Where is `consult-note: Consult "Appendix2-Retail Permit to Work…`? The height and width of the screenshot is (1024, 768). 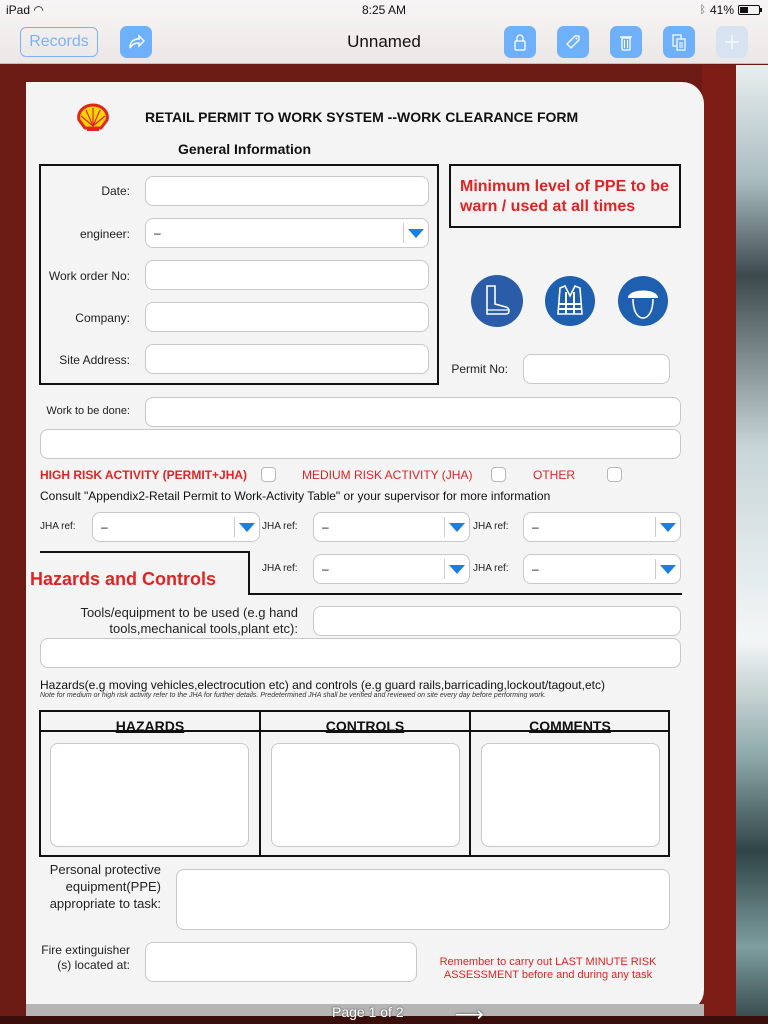 consult-note: Consult "Appendix2-Retail Permit to Work… is located at coordinates (295, 496).